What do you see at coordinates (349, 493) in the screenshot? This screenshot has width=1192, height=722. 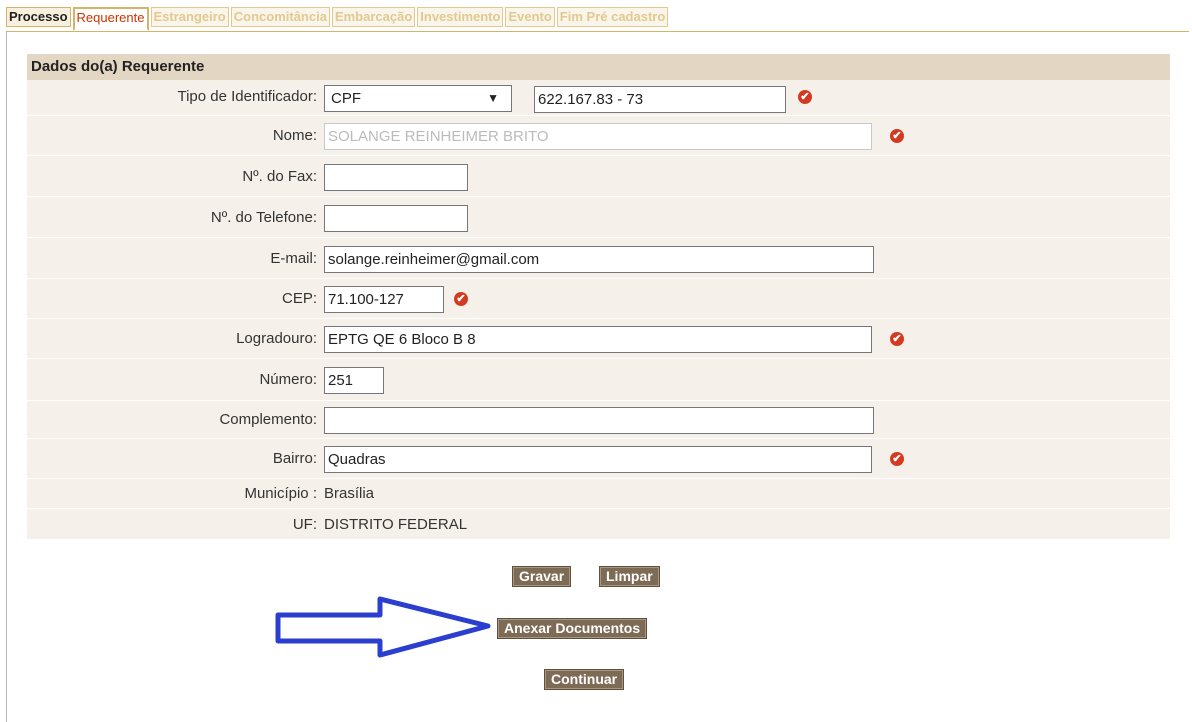 I see `municipio-value: Brasília` at bounding box center [349, 493].